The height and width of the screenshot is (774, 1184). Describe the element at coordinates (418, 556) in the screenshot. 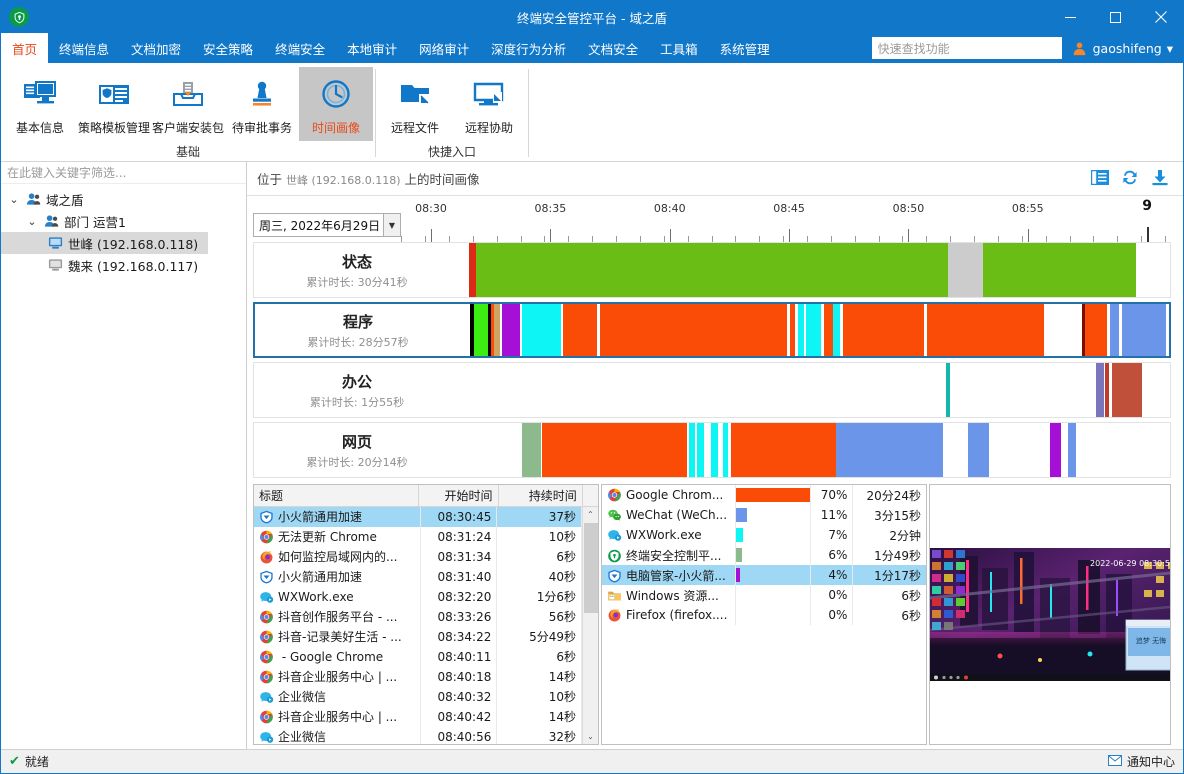

I see `event-list-row: 如何监控局域网内的... 08:31:34 6秒` at that location.